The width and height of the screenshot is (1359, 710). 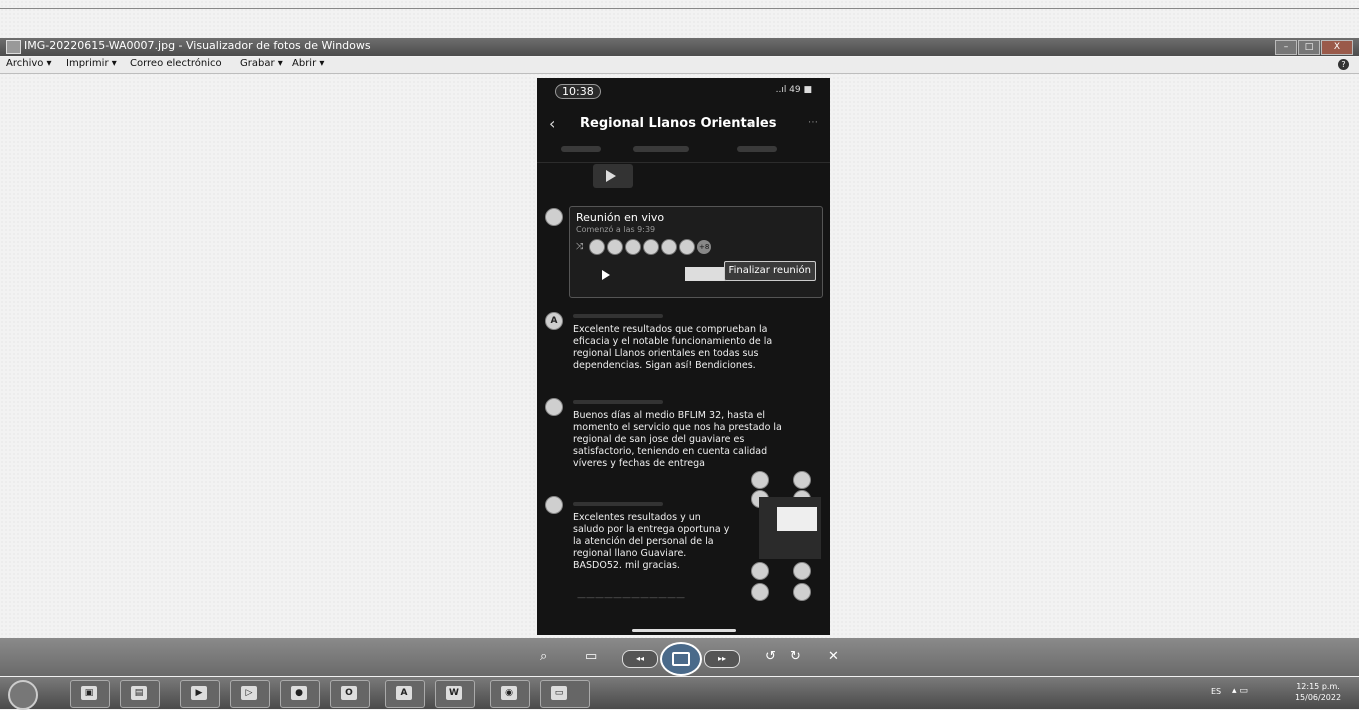 I want to click on taskbar-app: O, so click(x=350, y=694).